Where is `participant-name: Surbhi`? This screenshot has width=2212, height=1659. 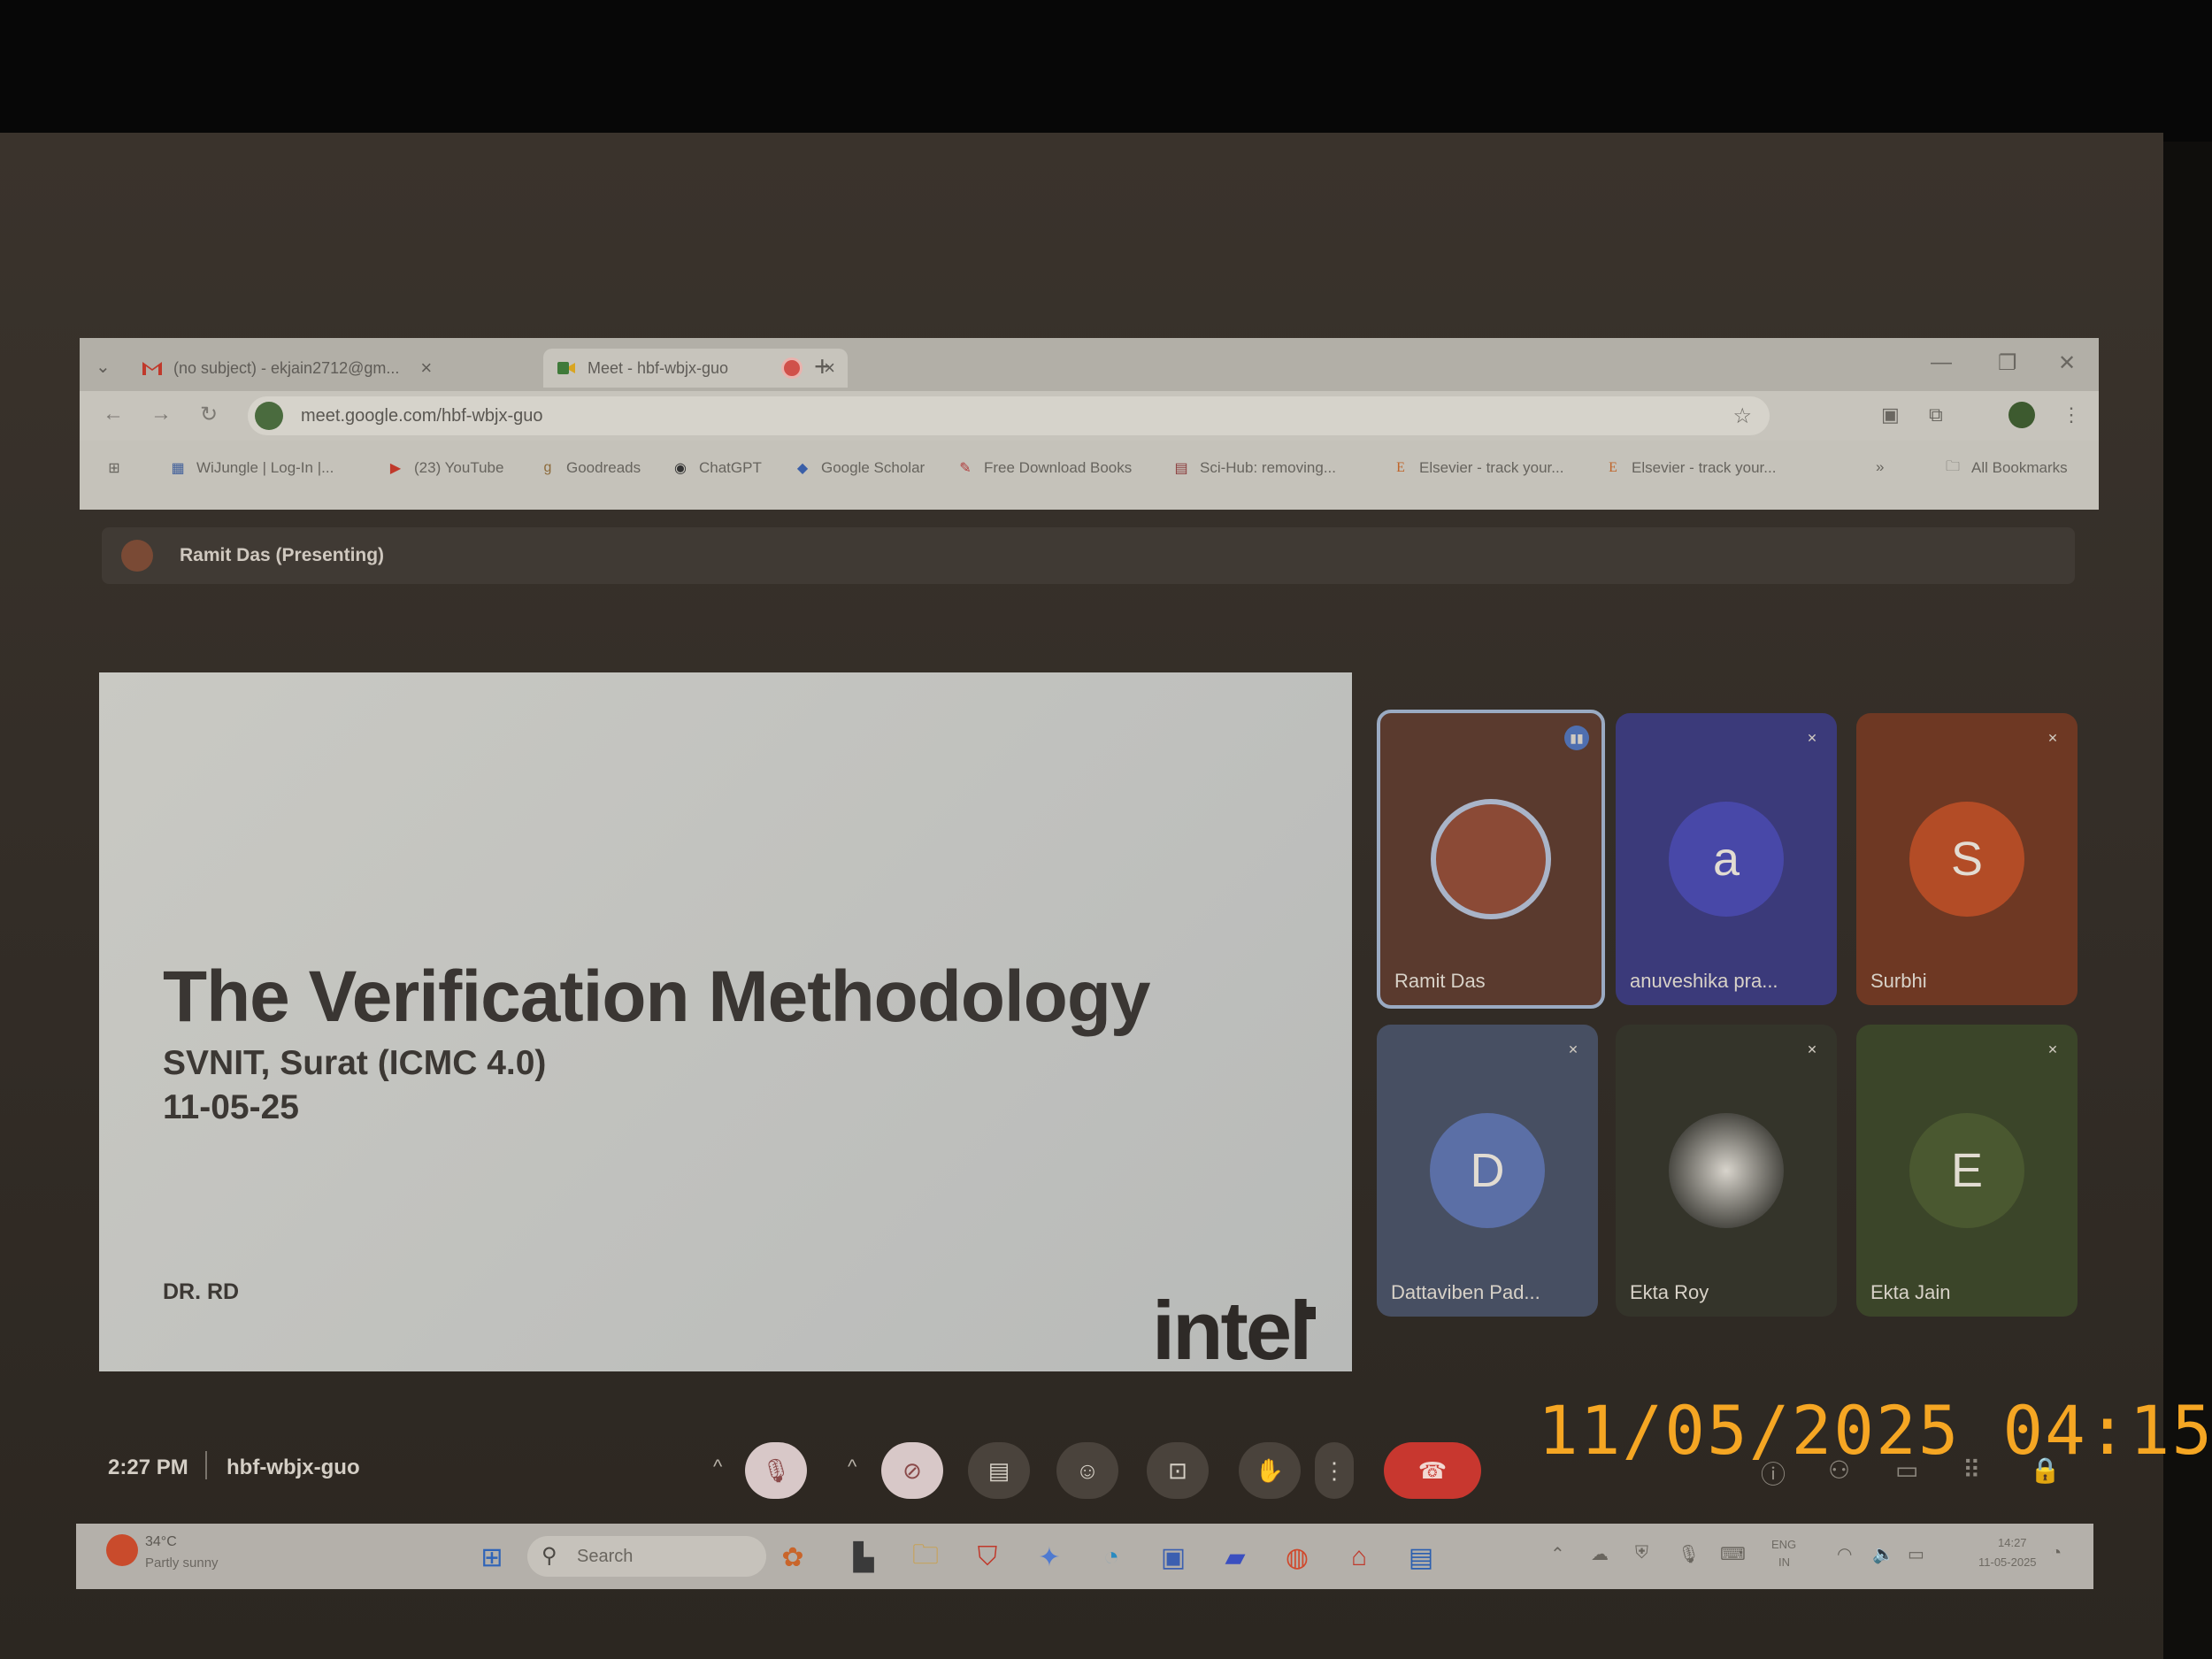 participant-name: Surbhi is located at coordinates (1899, 981).